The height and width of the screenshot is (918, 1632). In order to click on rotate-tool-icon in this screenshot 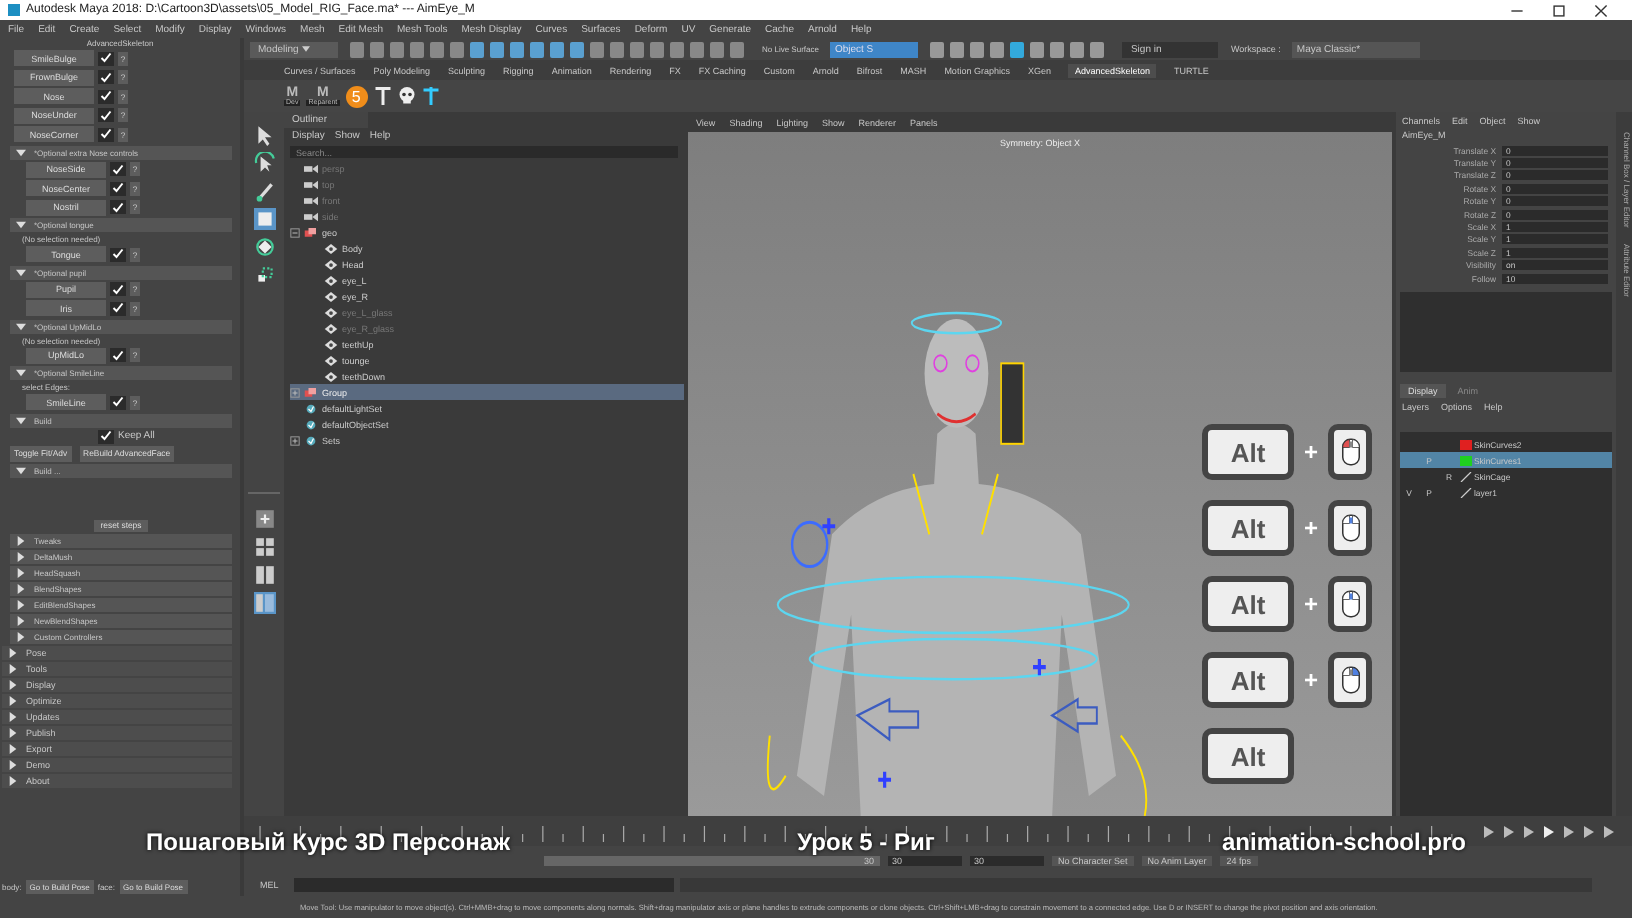, I will do `click(264, 247)`.